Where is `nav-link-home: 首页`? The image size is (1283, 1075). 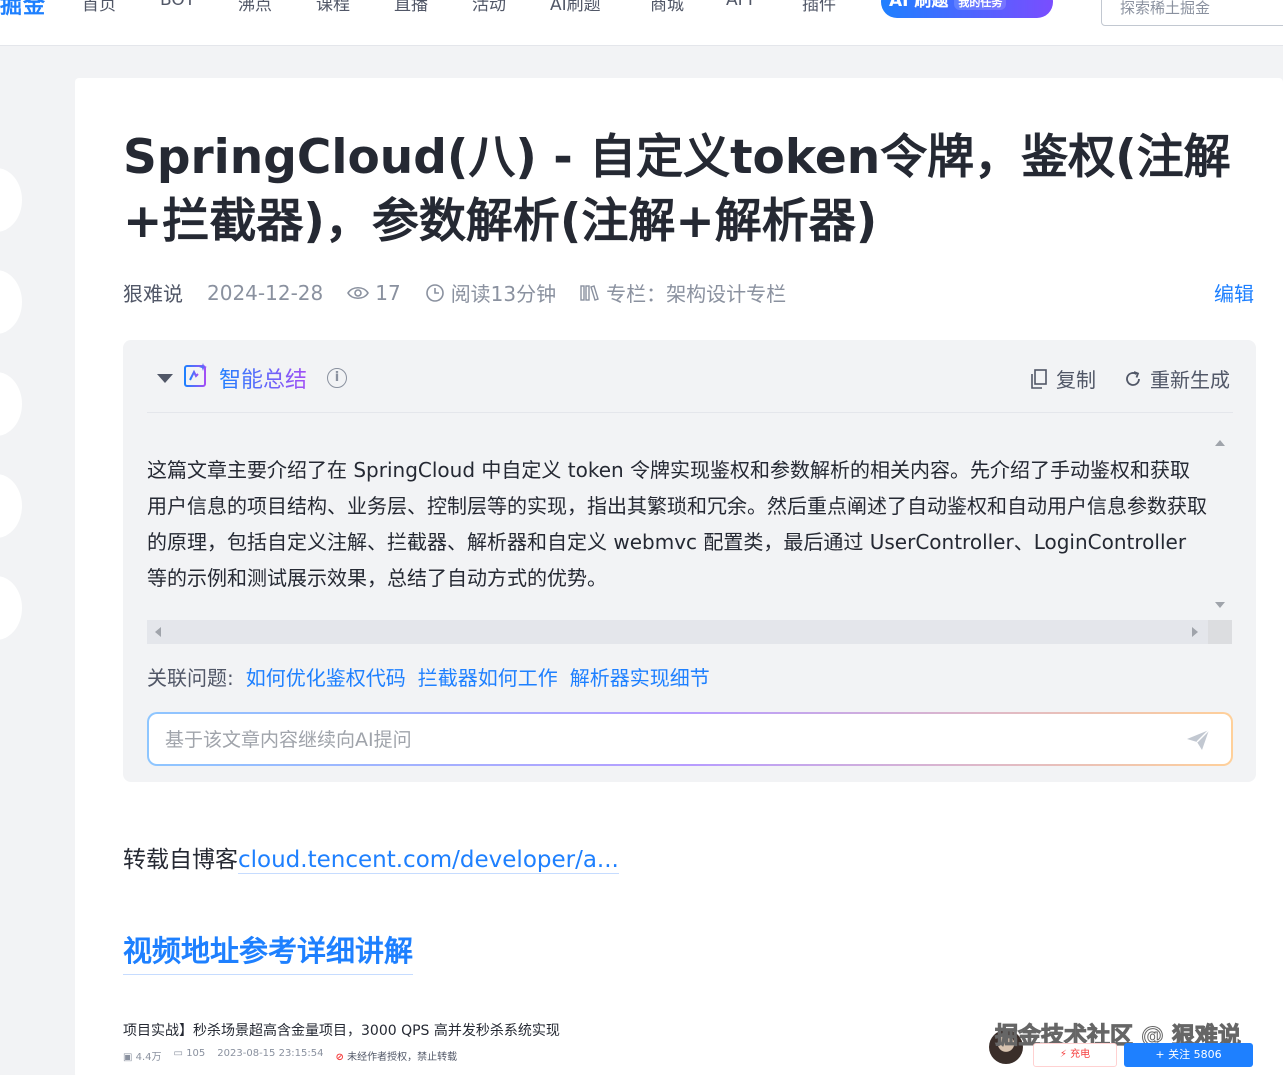 nav-link-home: 首页 is located at coordinates (121, 7).